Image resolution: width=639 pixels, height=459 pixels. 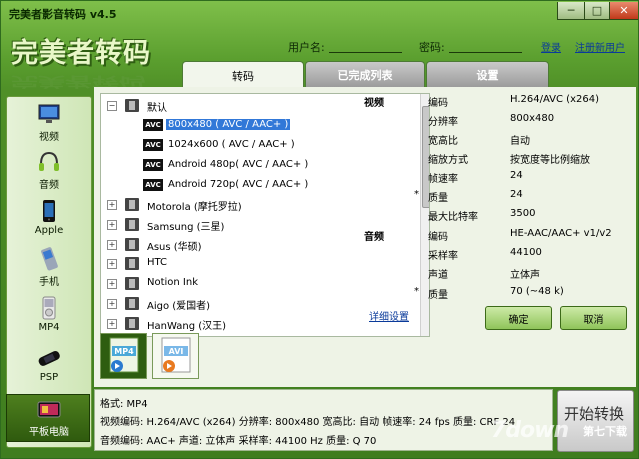 I want to click on tab-settings: 设置, so click(x=487, y=74).